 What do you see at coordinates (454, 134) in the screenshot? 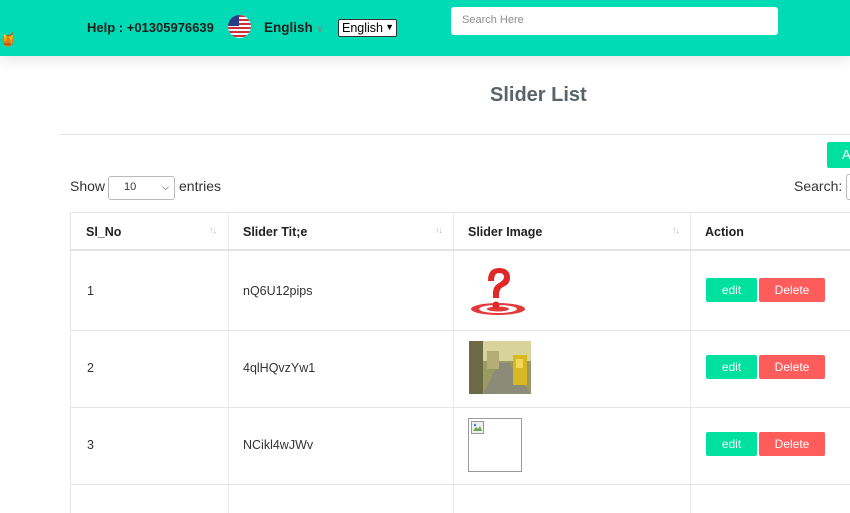
I see `title-divider` at bounding box center [454, 134].